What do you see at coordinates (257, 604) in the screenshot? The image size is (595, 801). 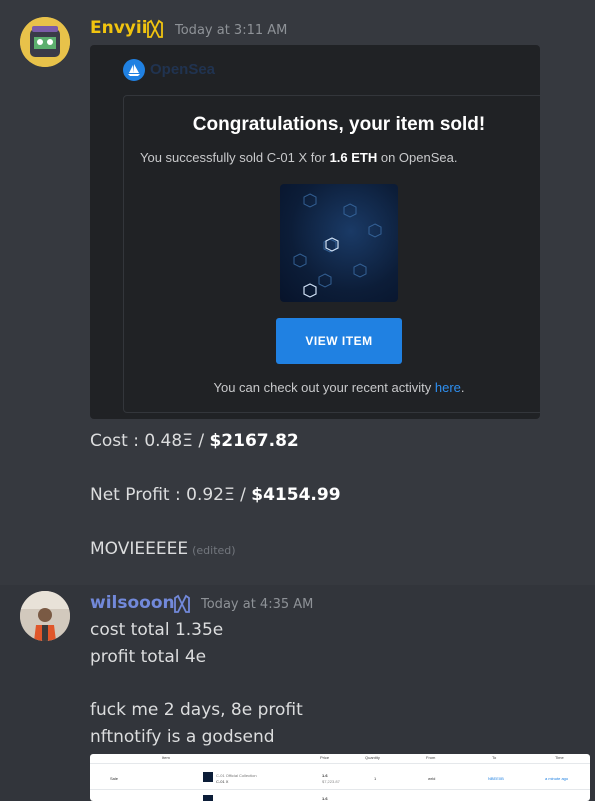 I see `timestamp: Today at 4:35 AM` at bounding box center [257, 604].